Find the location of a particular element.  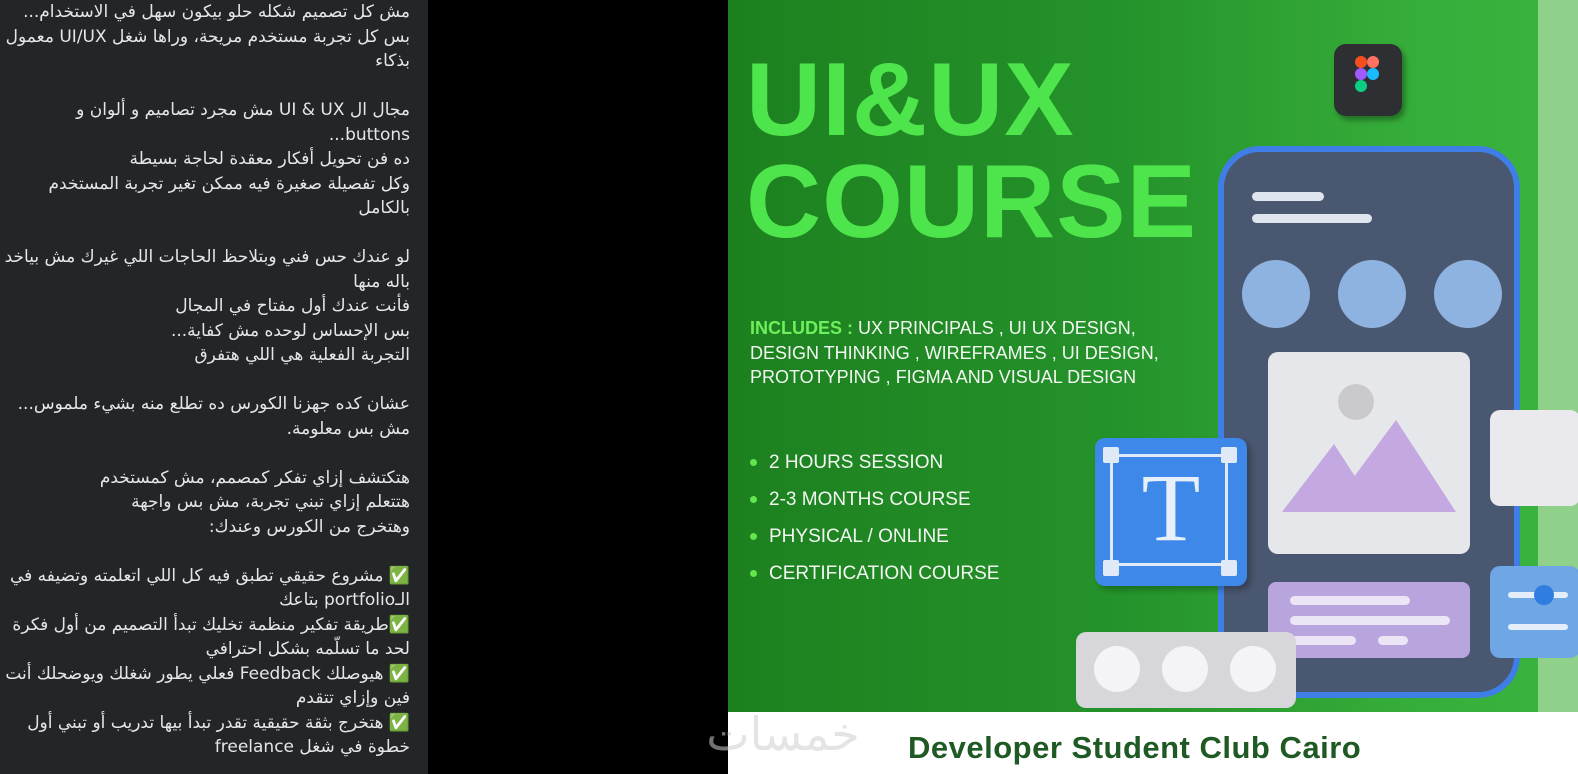

slider-knob is located at coordinates (1544, 595).